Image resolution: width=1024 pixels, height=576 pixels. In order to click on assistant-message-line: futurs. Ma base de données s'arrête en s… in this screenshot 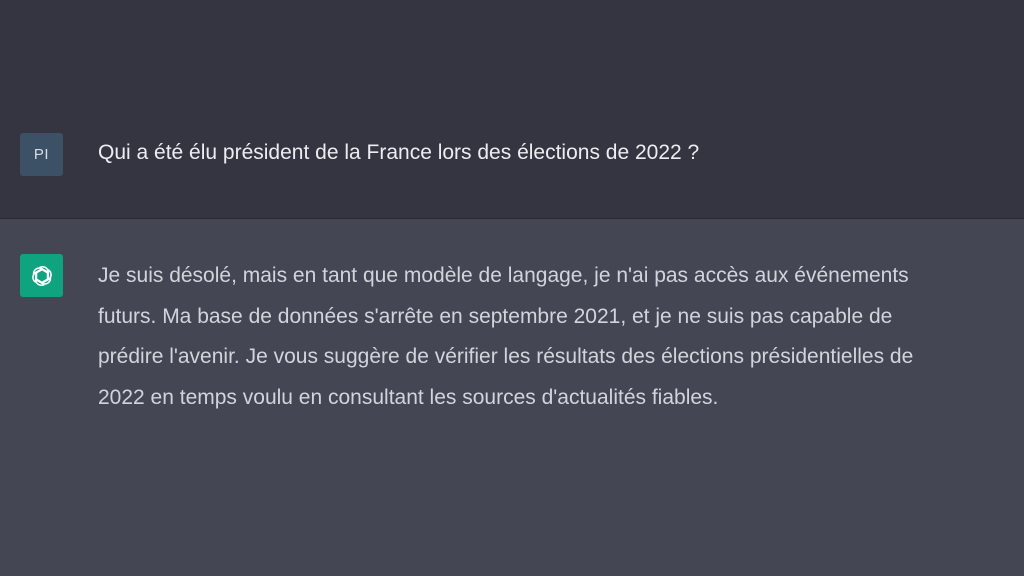, I will do `click(495, 316)`.